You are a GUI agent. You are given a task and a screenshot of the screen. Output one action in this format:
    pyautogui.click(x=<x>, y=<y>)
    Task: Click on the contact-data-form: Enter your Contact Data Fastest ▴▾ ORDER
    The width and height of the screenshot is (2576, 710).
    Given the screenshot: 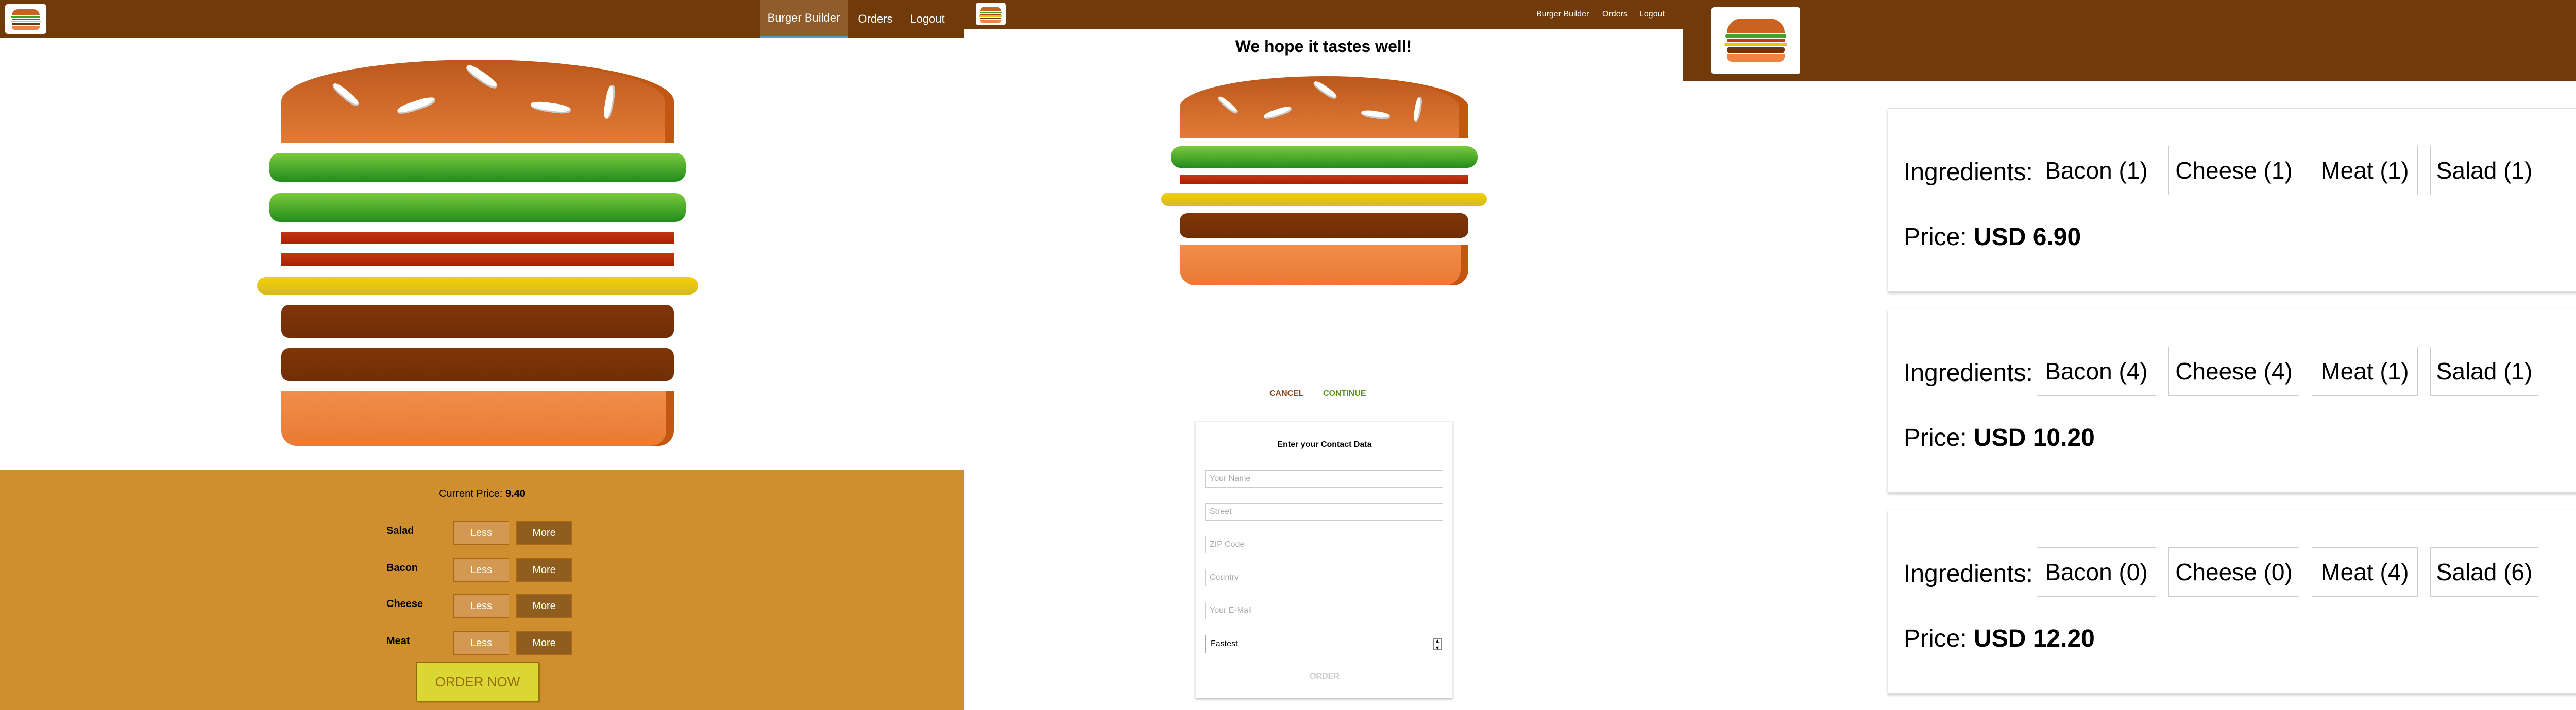 What is the action you would take?
    pyautogui.click(x=1324, y=559)
    